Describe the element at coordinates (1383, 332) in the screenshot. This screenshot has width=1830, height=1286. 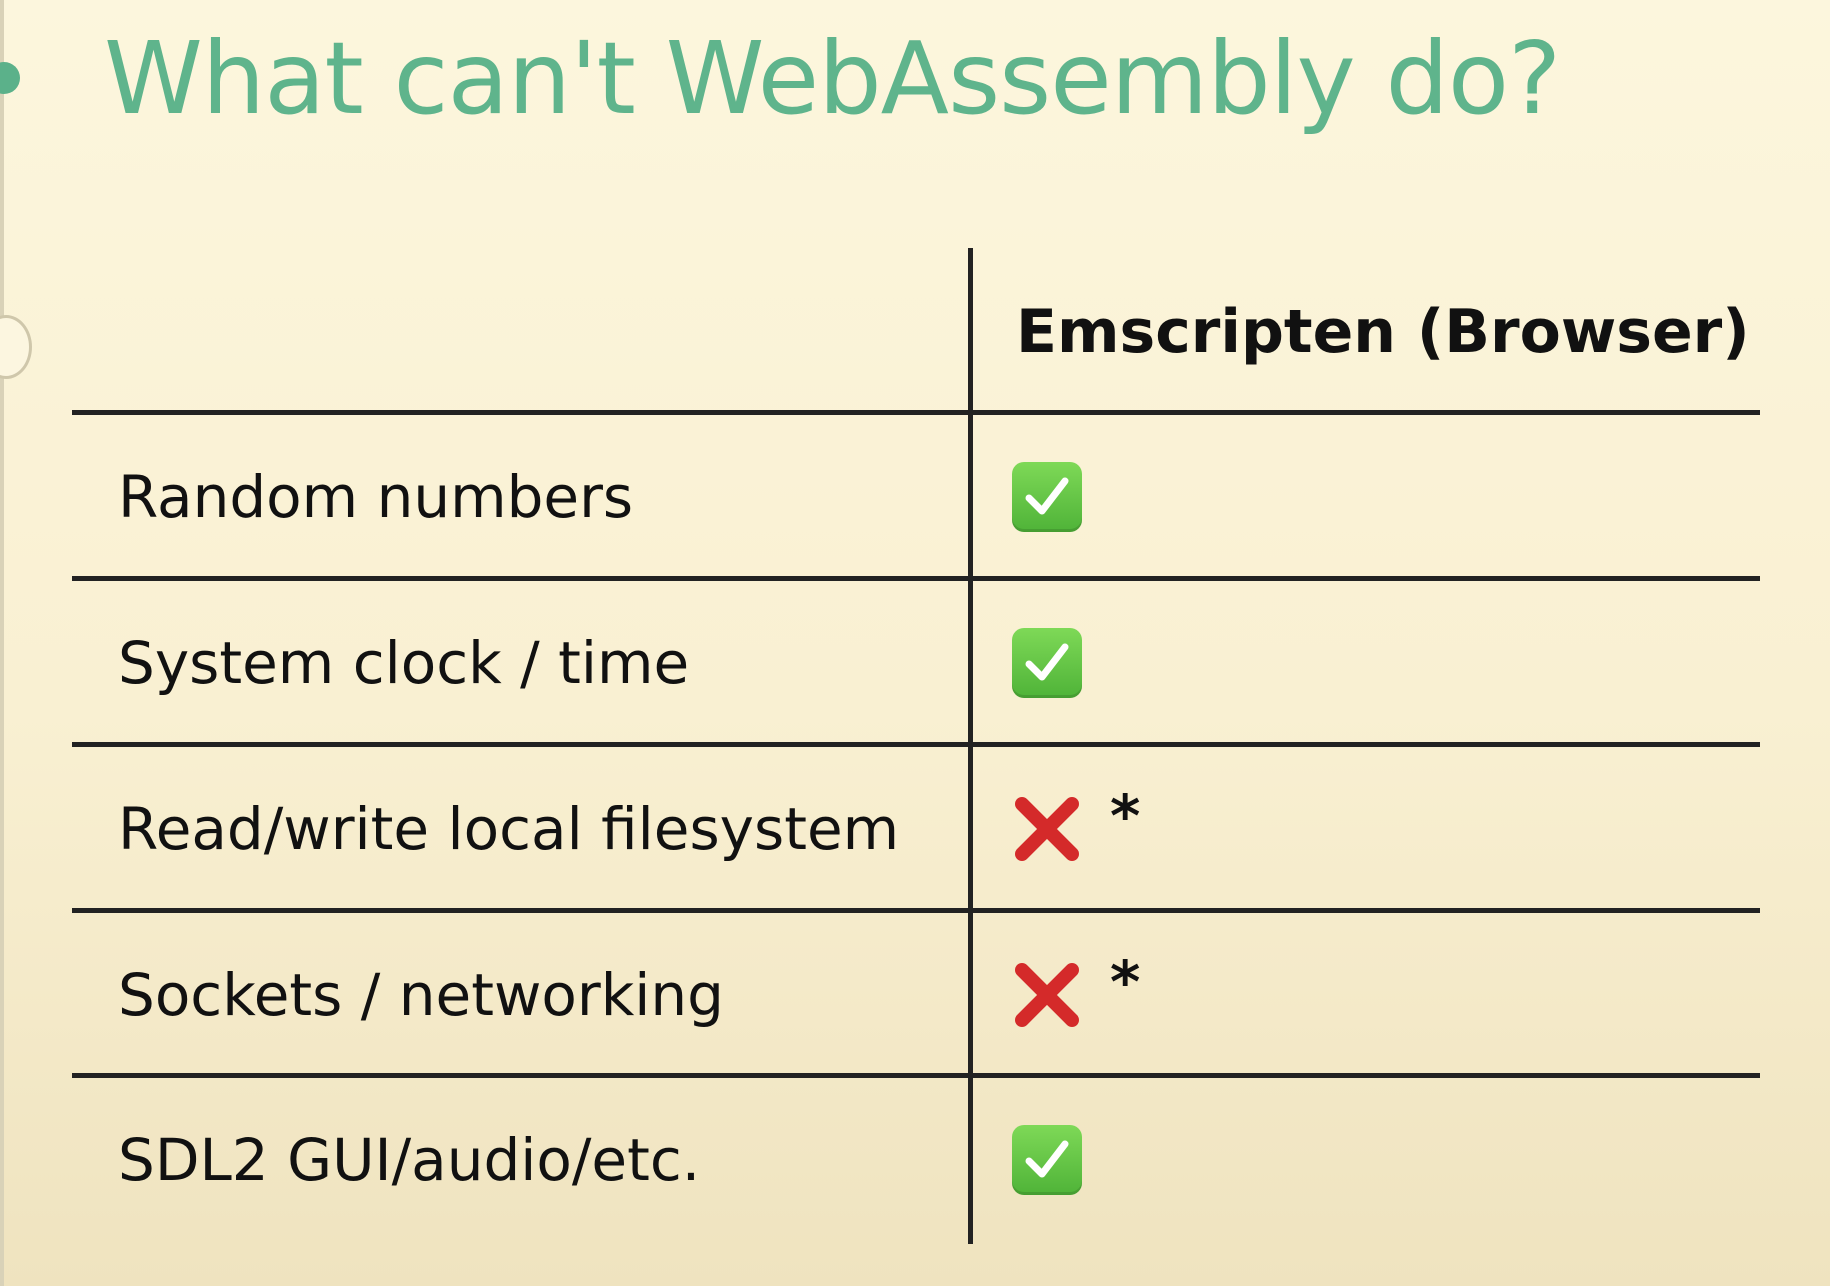
I see `column-header-emscripten: Emscripten (Browser)` at that location.